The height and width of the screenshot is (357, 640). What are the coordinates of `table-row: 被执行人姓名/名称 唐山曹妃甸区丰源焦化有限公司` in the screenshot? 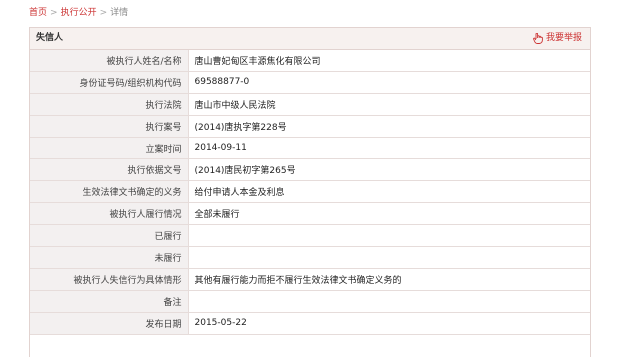 It's located at (310, 61).